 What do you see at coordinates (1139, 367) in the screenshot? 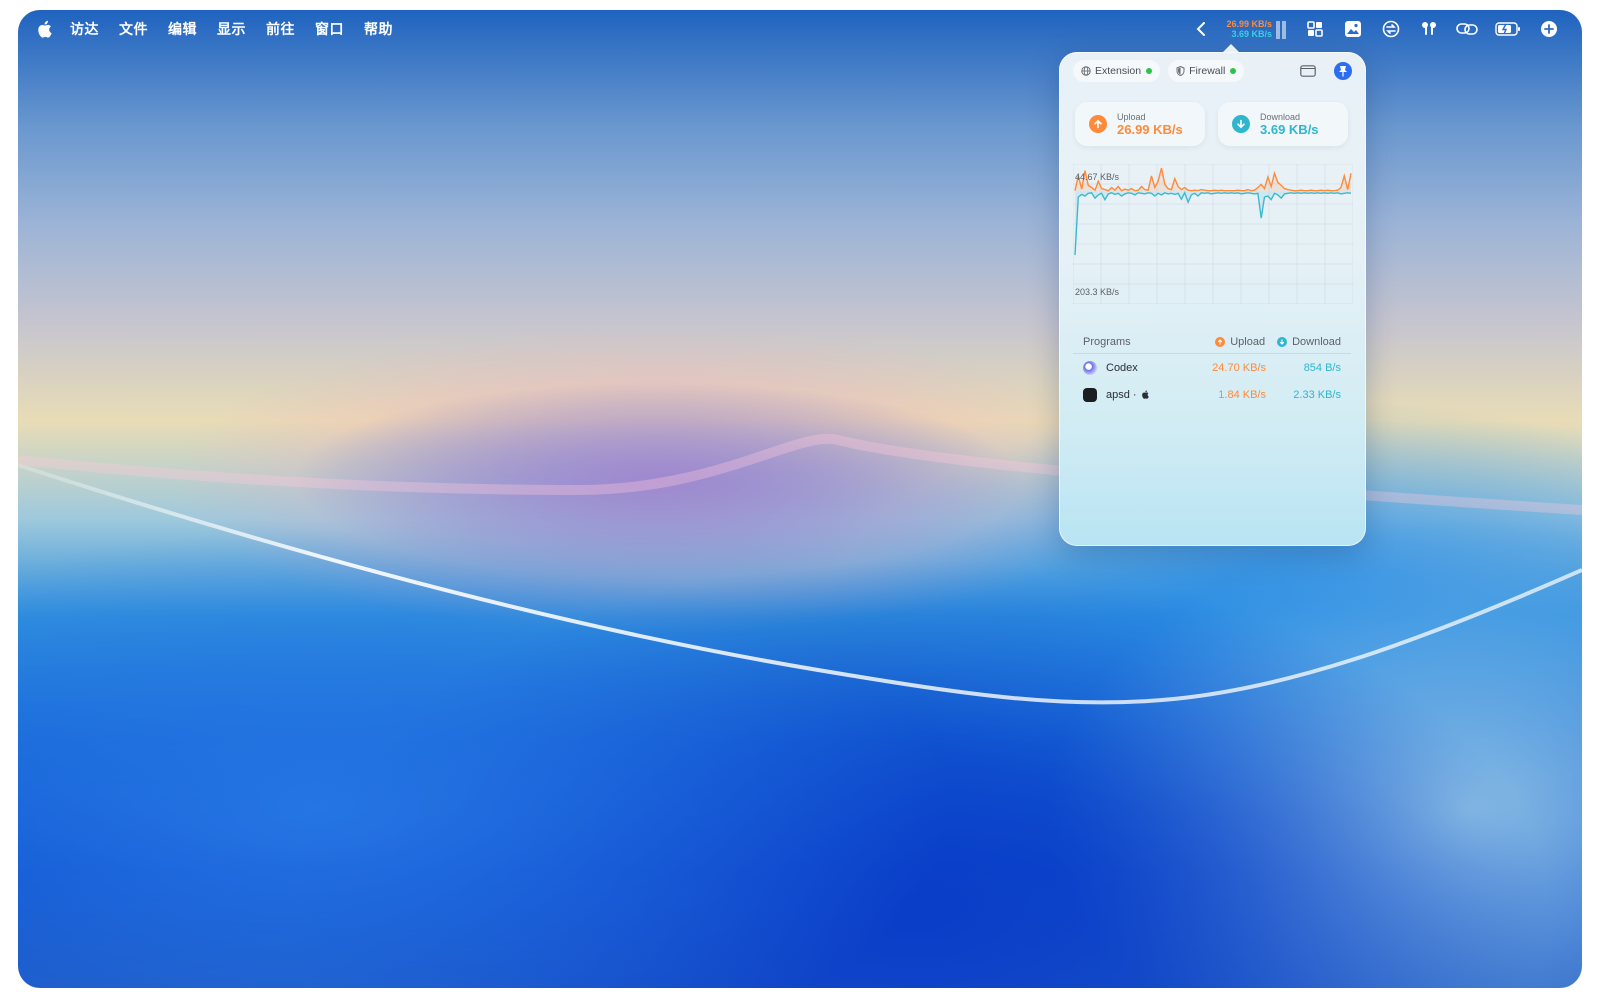
I see `program-name-cell: Codex` at bounding box center [1139, 367].